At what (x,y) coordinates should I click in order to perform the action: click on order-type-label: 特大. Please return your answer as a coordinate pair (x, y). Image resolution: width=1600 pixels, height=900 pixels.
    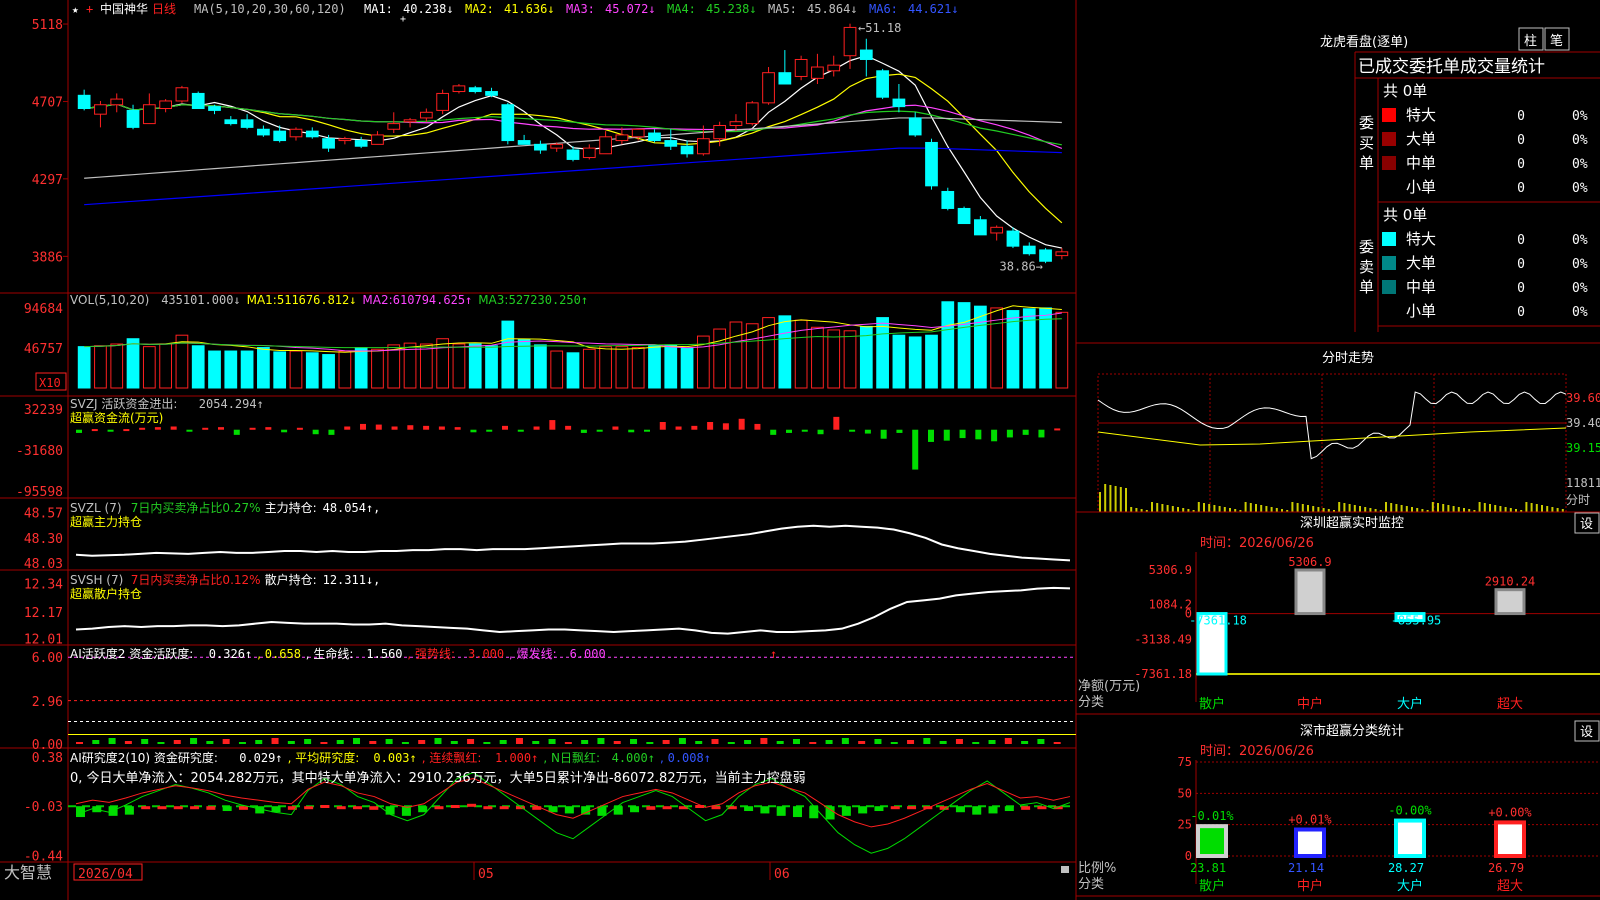
    Looking at the image, I should click on (1421, 239).